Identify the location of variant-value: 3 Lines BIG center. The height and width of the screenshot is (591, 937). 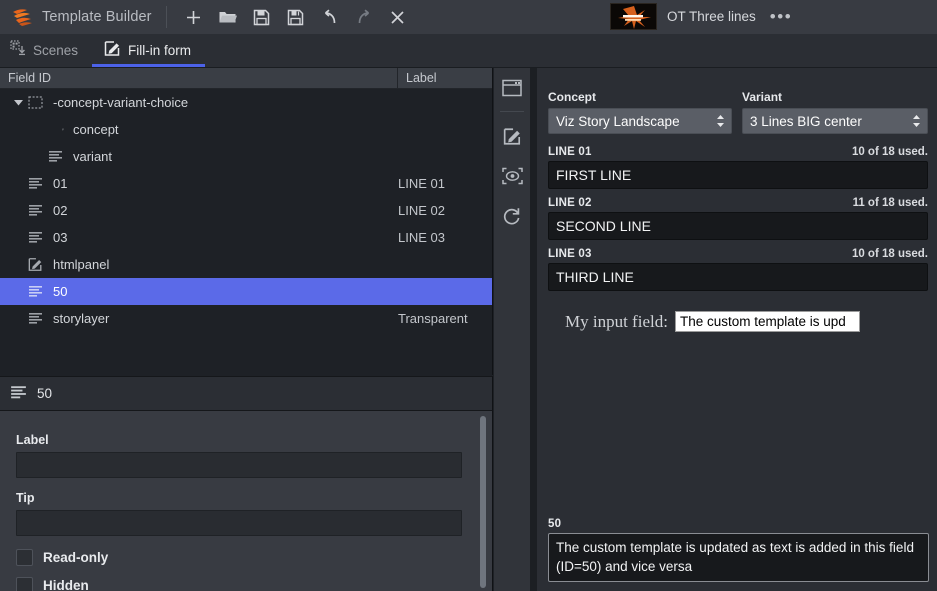
(806, 121).